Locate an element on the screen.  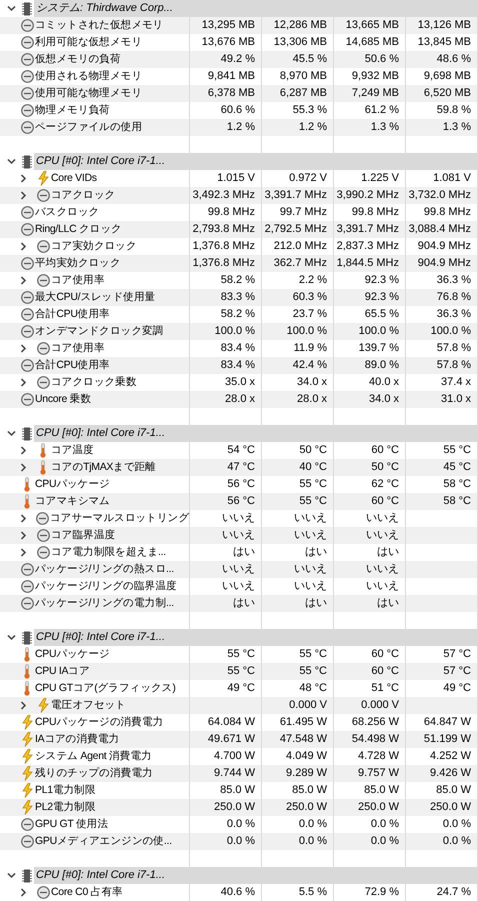
sensor-value: 28.0 x is located at coordinates (312, 400).